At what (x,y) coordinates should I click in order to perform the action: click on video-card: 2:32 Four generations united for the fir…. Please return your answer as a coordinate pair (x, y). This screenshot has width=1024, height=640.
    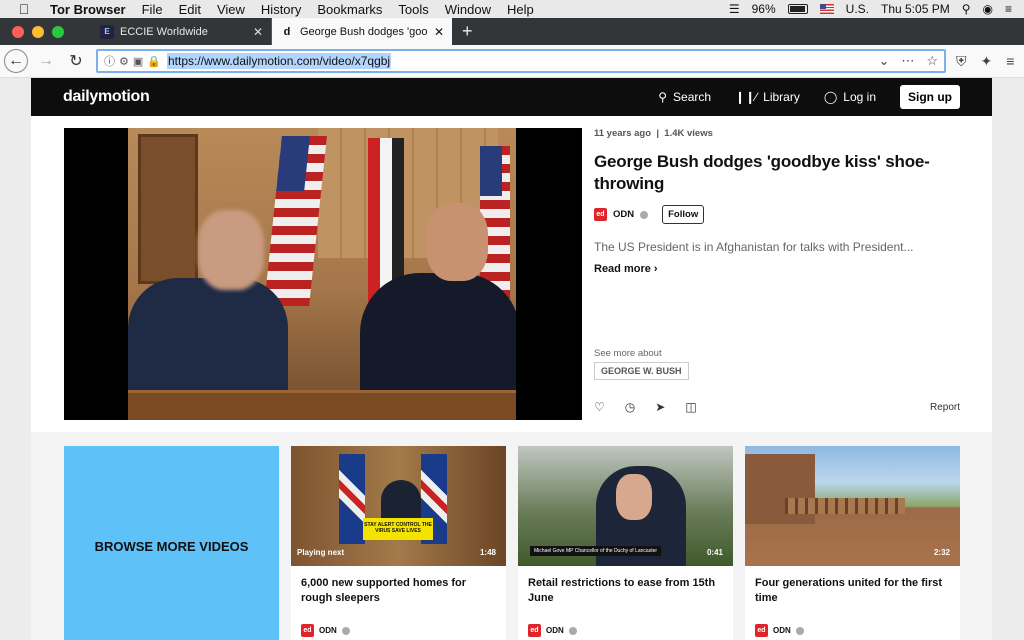
    Looking at the image, I should click on (852, 543).